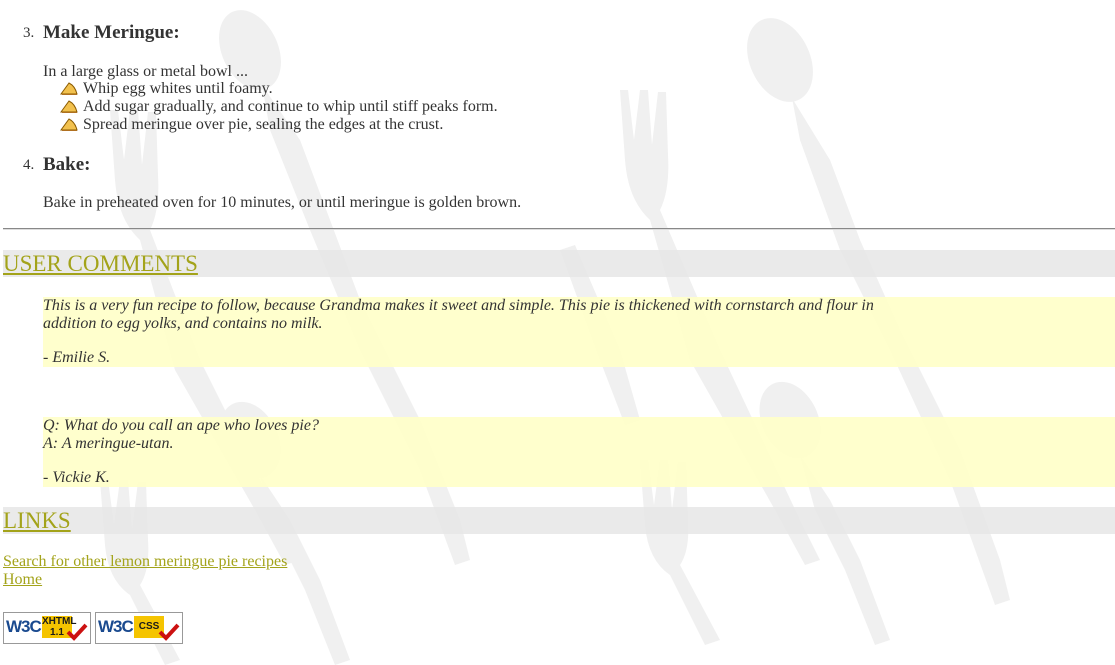 This screenshot has width=1115, height=665. I want to click on w3c-xhtml-badge: W3C XHTML 1.1, so click(47, 628).